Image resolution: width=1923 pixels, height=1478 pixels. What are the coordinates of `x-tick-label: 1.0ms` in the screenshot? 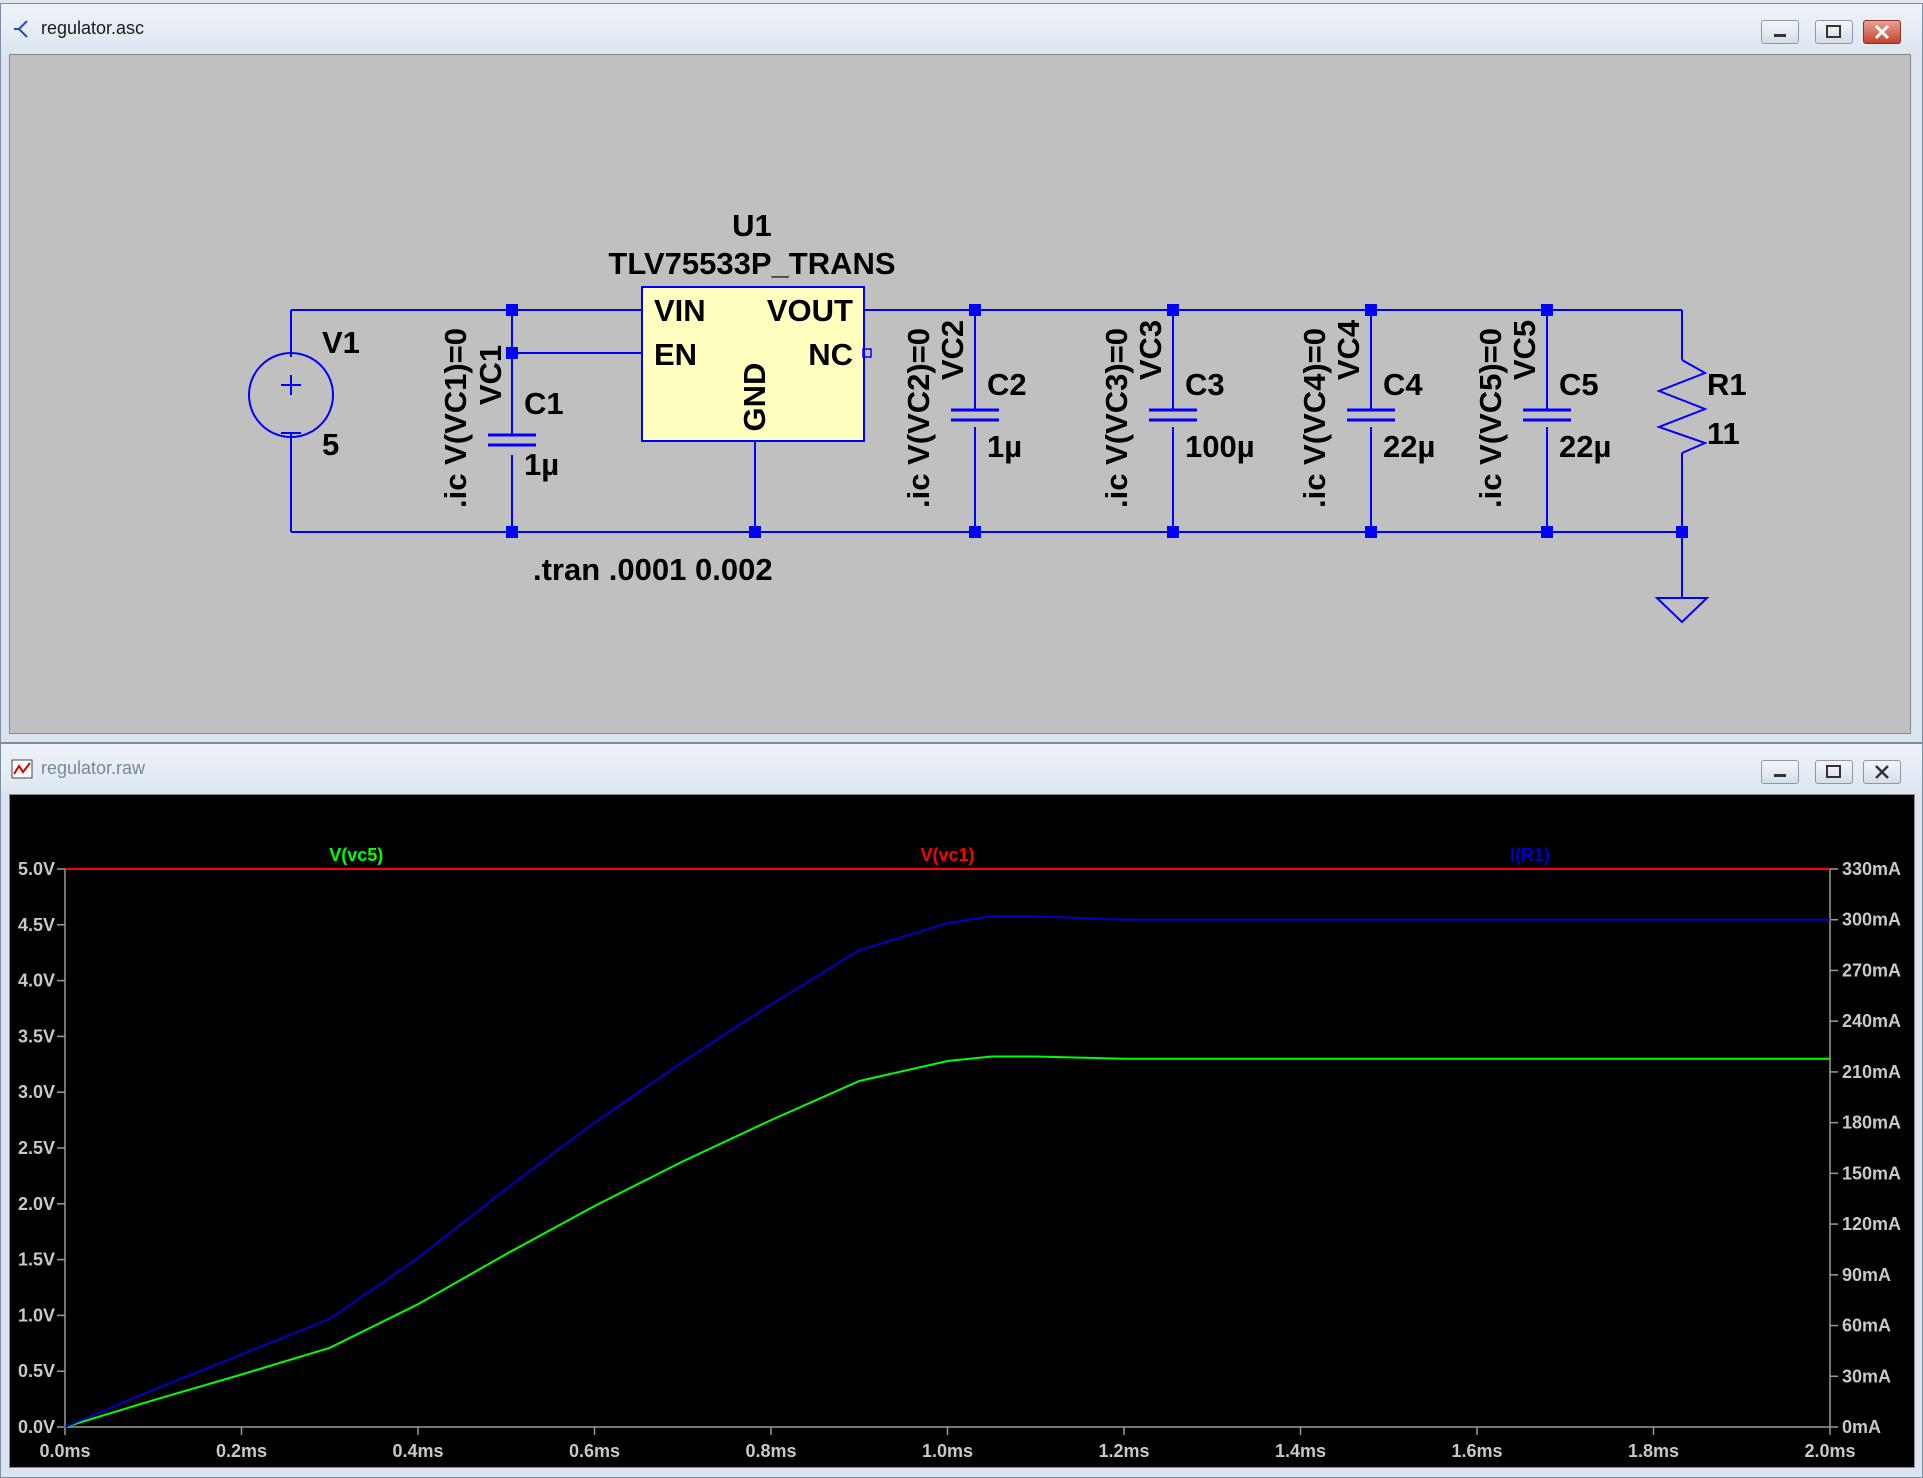 It's located at (947, 1451).